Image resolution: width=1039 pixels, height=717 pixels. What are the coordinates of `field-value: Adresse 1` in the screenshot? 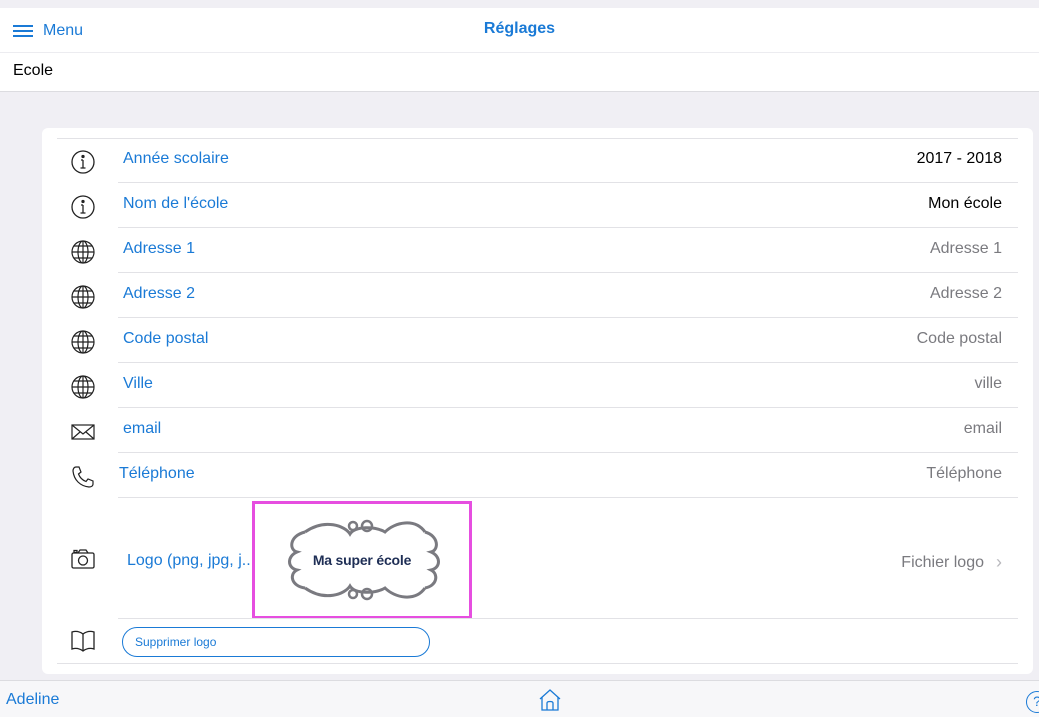 It's located at (966, 249).